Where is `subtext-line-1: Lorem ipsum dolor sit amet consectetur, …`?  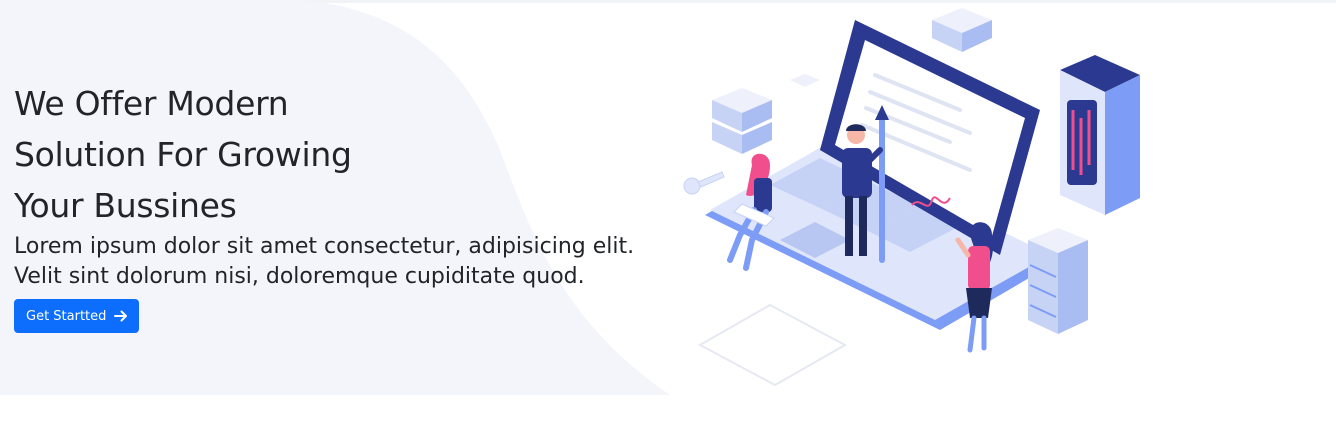 subtext-line-1: Lorem ipsum dolor sit amet consectetur, … is located at coordinates (324, 246).